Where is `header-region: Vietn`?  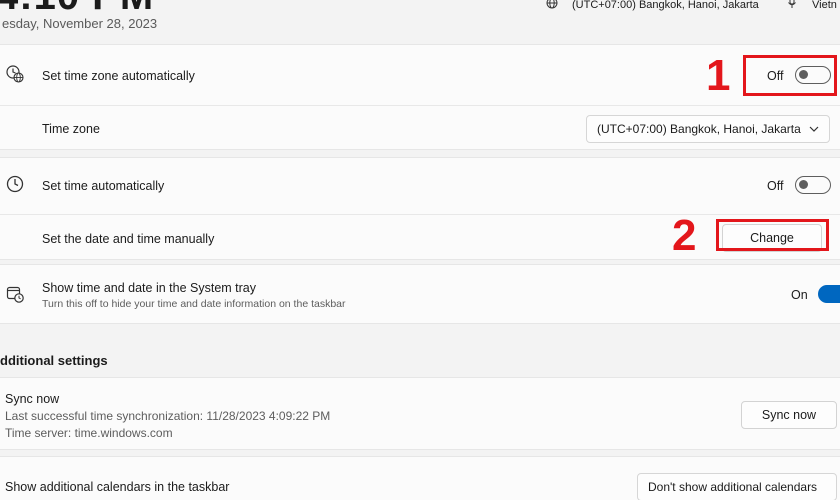
header-region: Vietn is located at coordinates (824, 5).